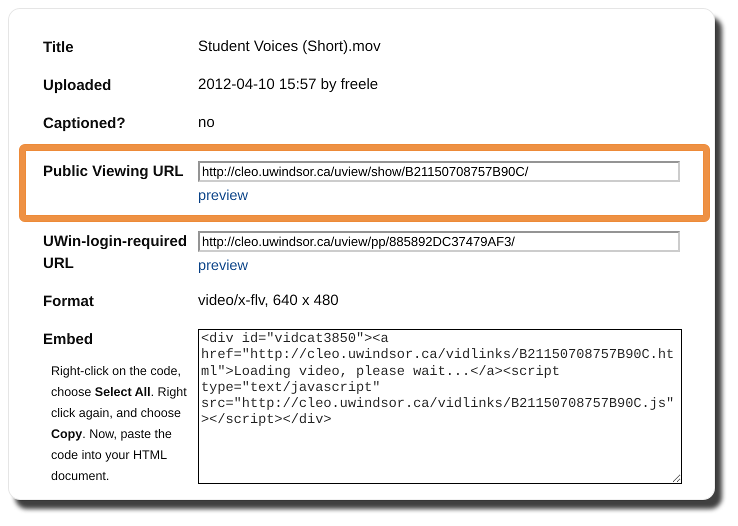 The image size is (738, 526). I want to click on embed-instructions: Right-click on the code, choose Select All. Right click again, and choose Copy. Now, paste the code into your HTML document., so click(119, 424).